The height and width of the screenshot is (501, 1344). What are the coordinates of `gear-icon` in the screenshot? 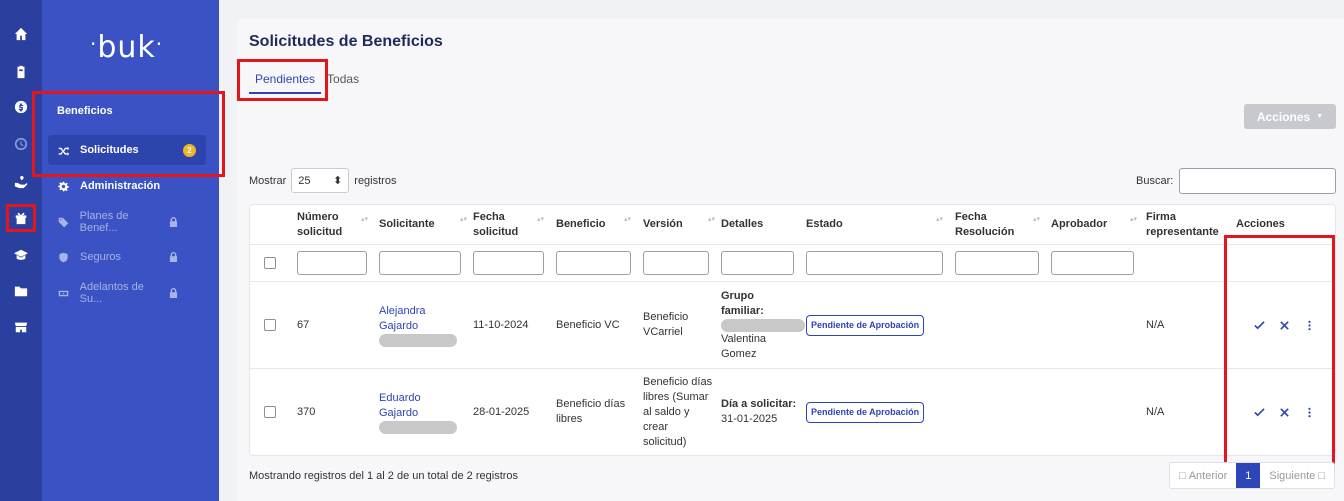 It's located at (65, 186).